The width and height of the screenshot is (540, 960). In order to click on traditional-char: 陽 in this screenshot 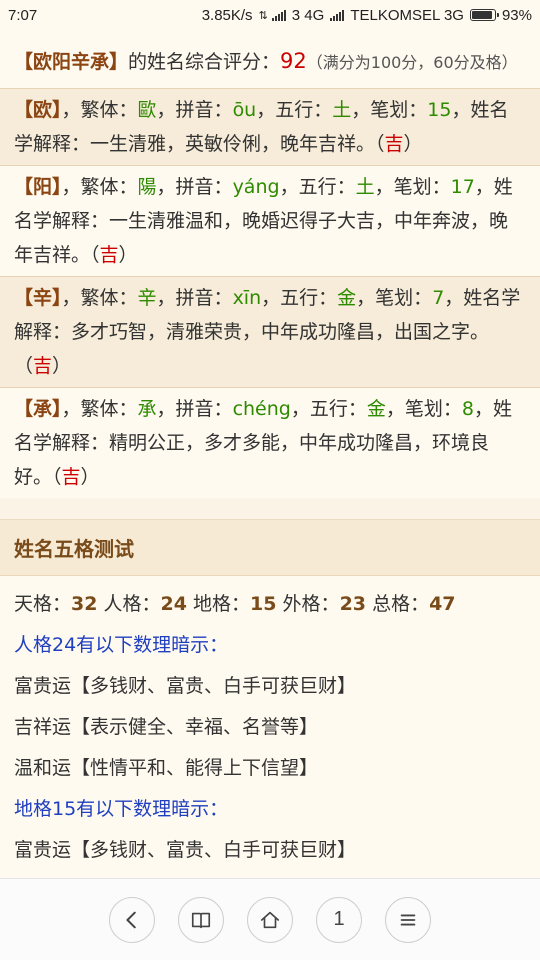, I will do `click(147, 187)`.